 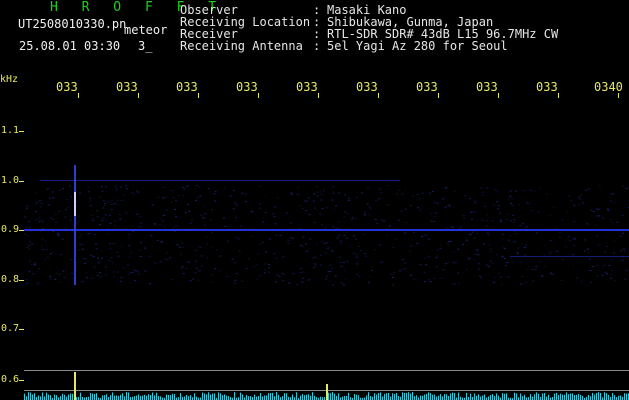 I want to click on meteor-head-echo, so click(x=75, y=204).